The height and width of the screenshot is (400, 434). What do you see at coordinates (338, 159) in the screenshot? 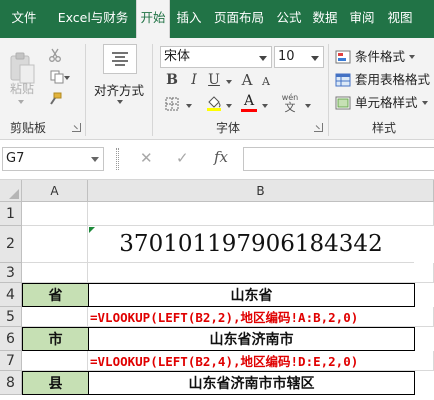
I see `formula-input` at bounding box center [338, 159].